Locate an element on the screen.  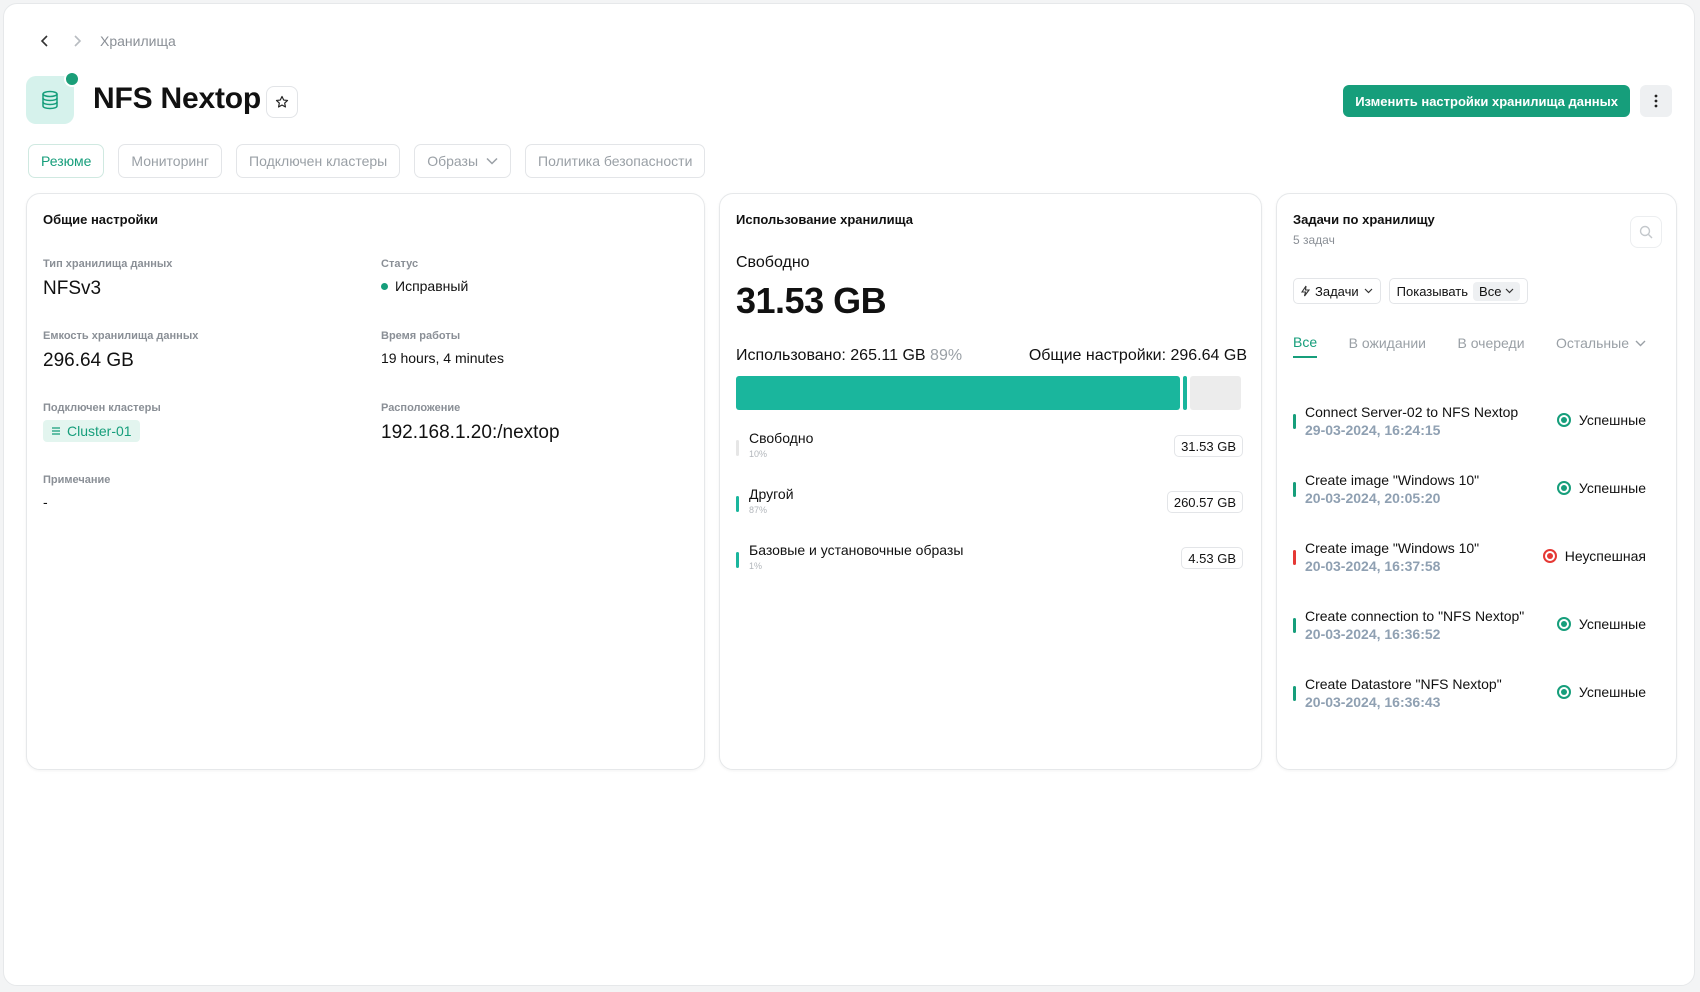
task-filters: Задачи Показывать Все is located at coordinates (1411, 291).